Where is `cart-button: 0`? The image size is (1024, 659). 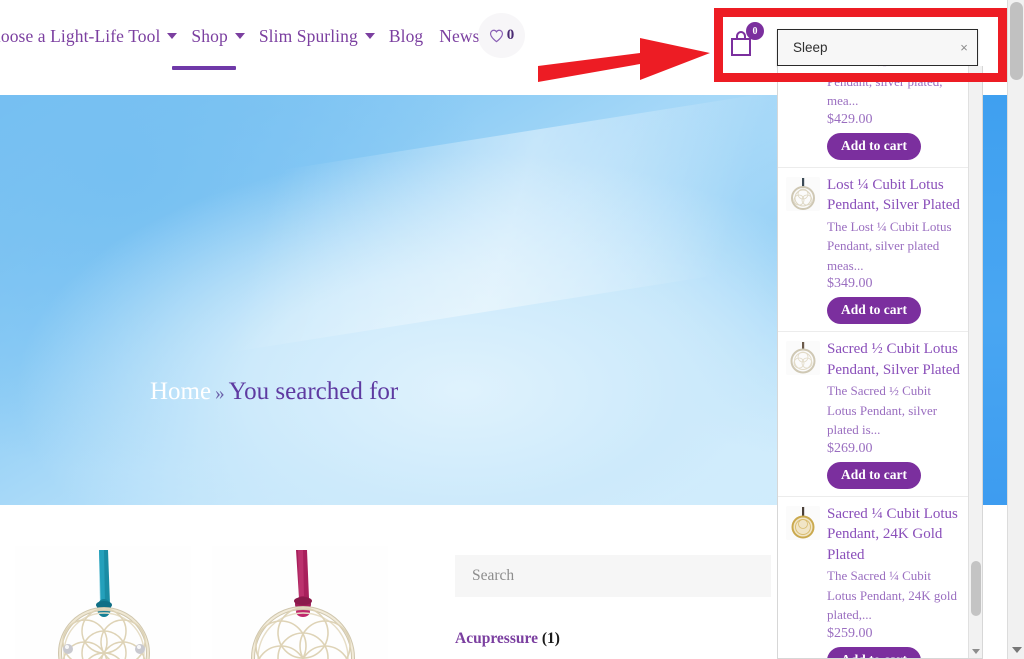
cart-button: 0 is located at coordinates (749, 42).